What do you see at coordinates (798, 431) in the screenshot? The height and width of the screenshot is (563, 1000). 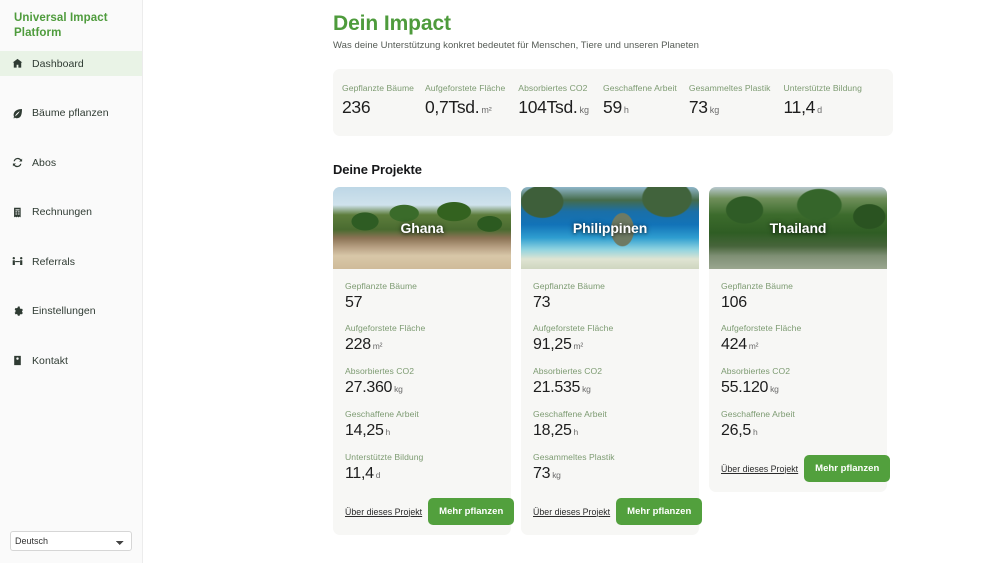 I see `metric-value: 26,5 h` at bounding box center [798, 431].